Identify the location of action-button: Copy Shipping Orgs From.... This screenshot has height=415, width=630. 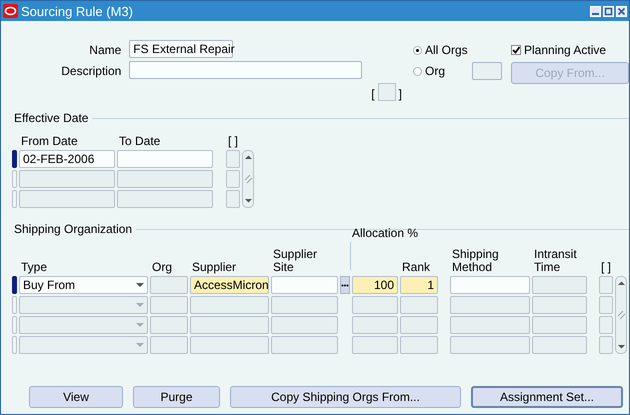
(345, 397).